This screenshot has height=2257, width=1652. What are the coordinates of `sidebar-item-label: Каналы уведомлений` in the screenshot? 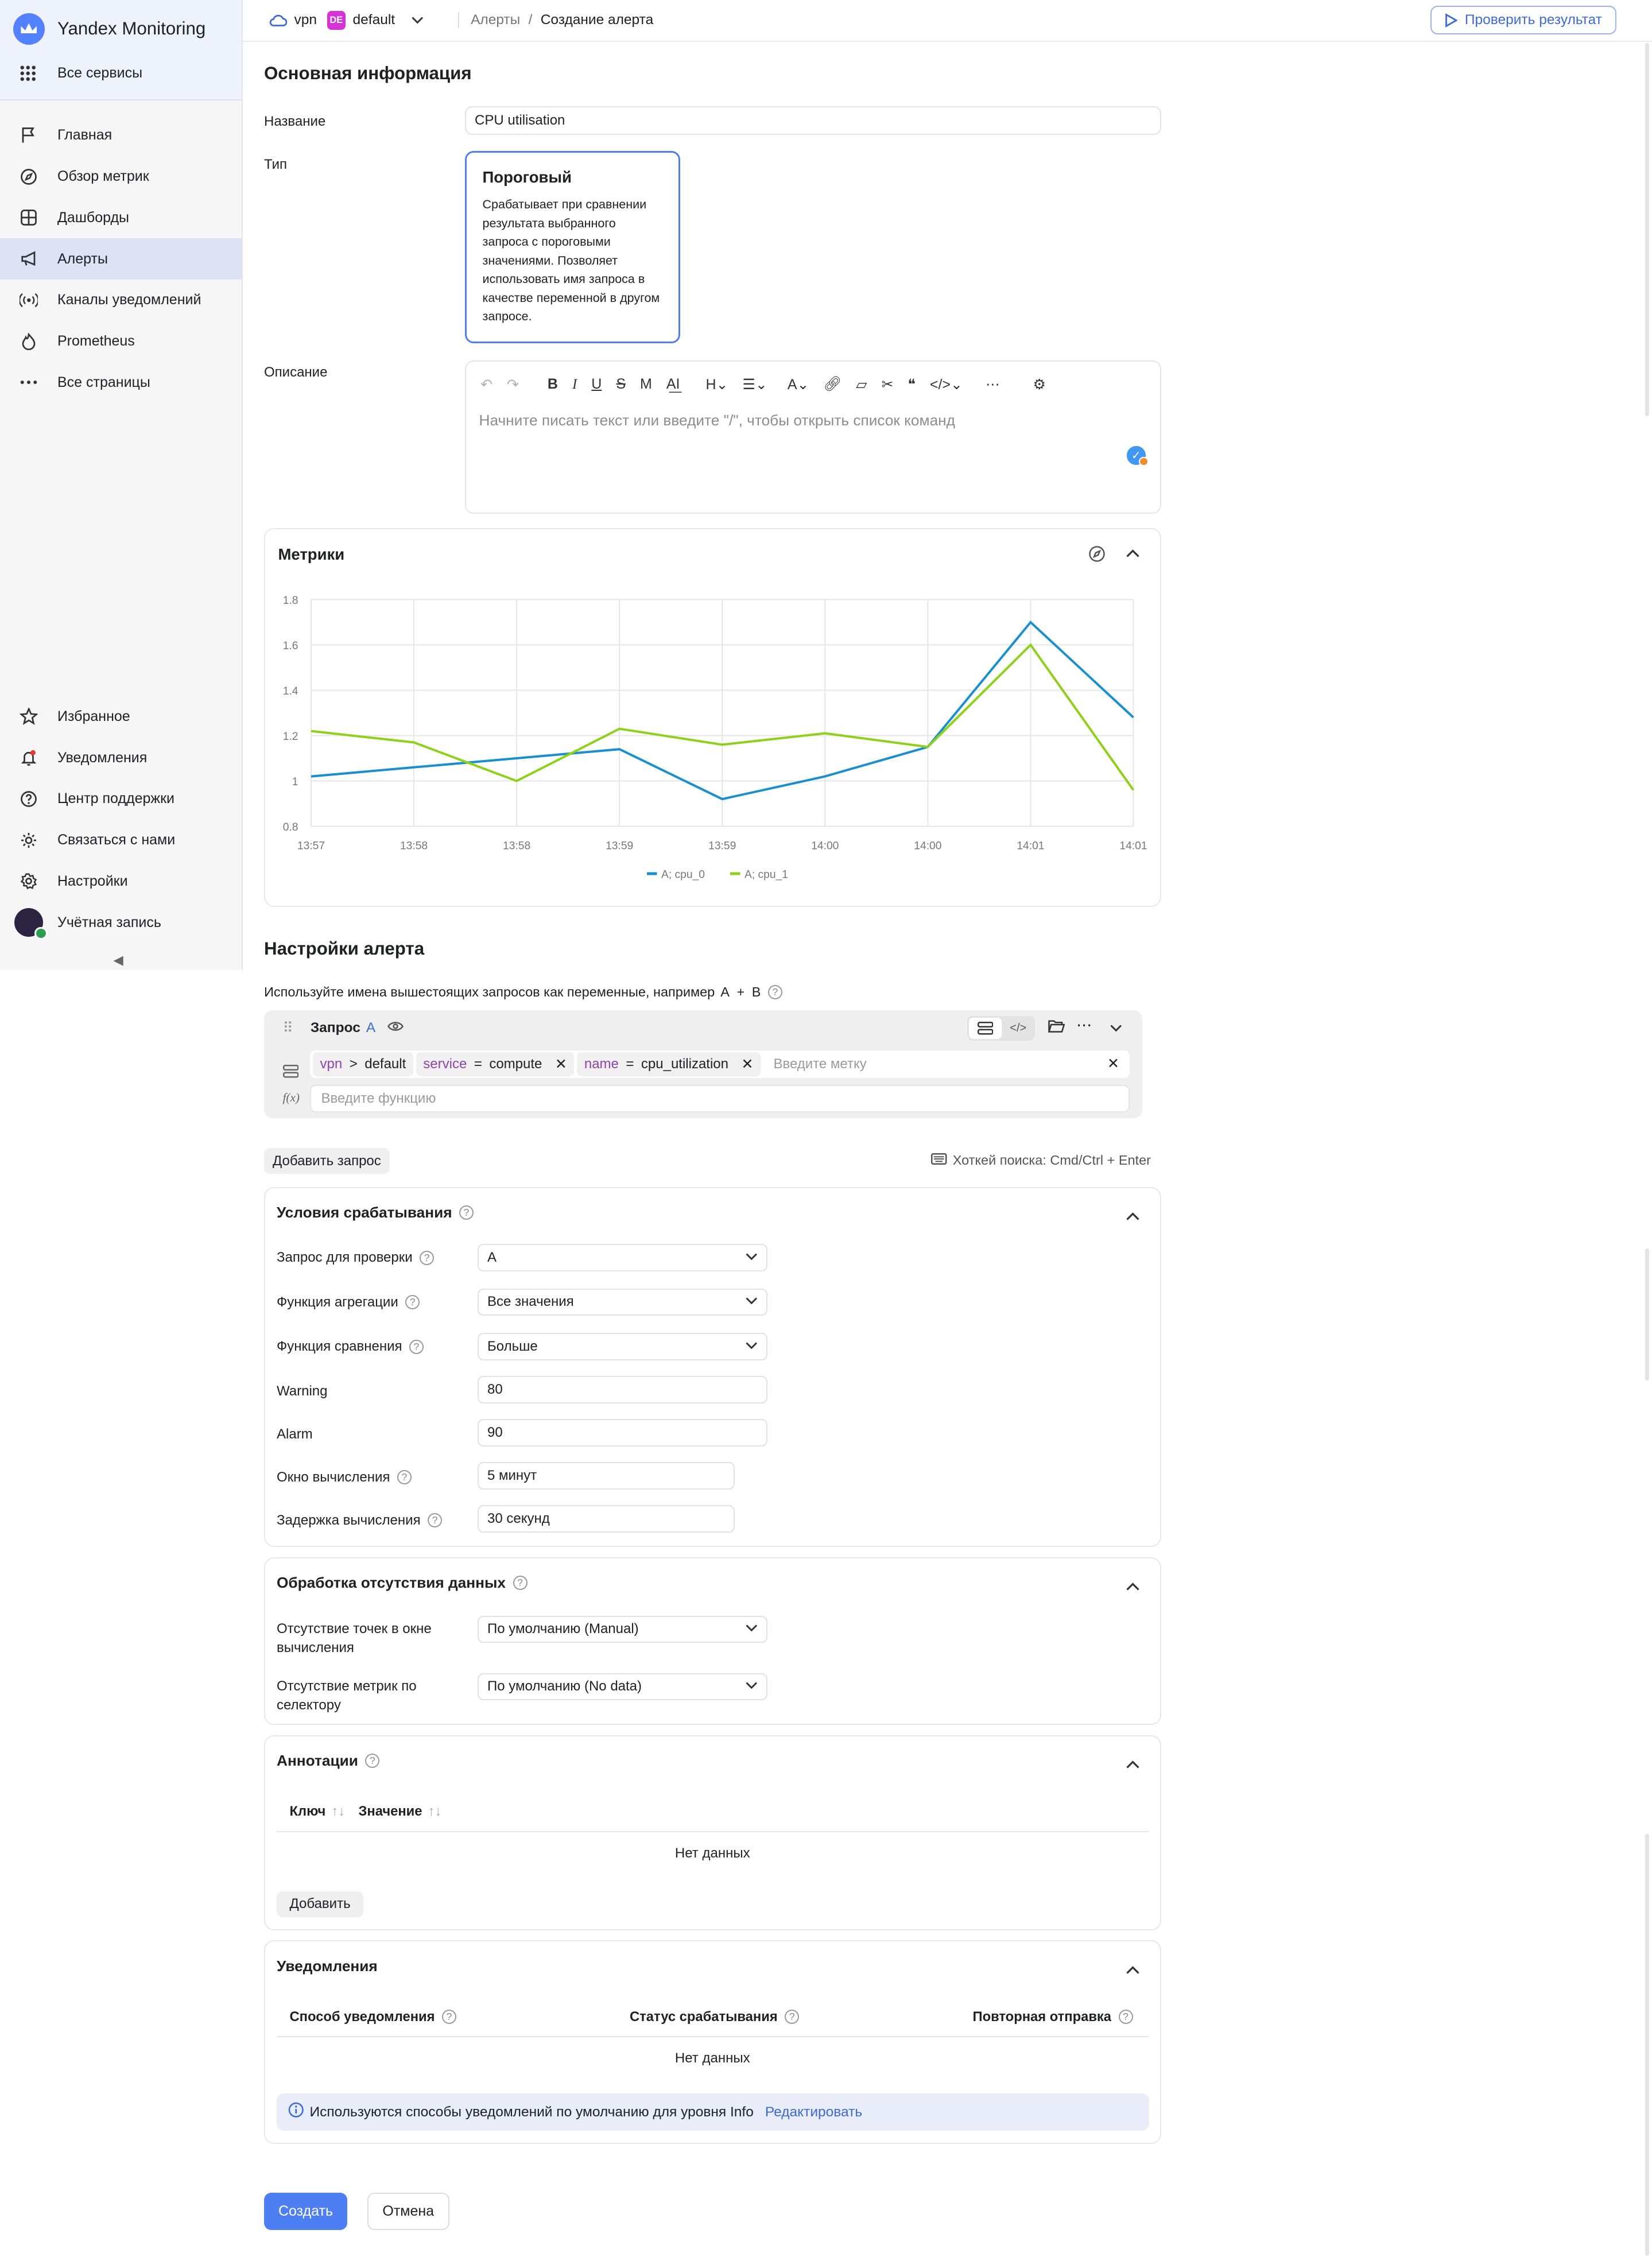 It's located at (129, 300).